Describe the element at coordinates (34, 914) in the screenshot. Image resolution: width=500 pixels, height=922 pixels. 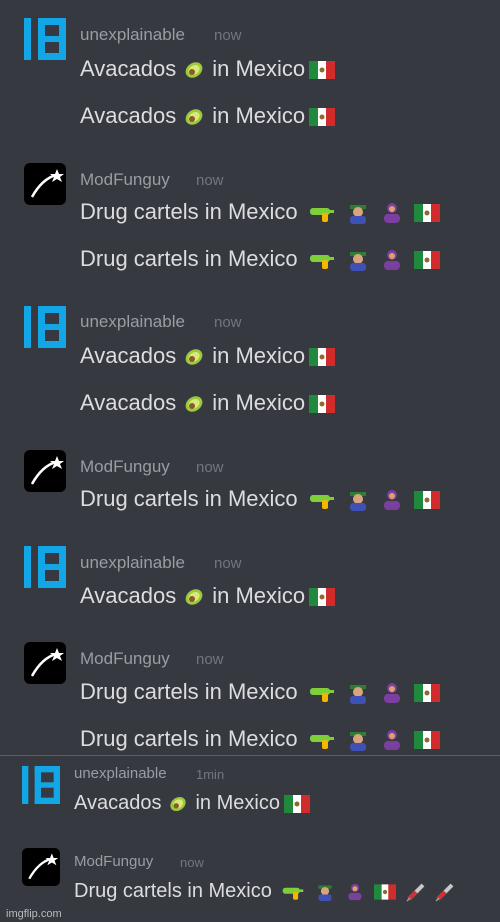
I see `imgflip-watermark: imgflip.com` at that location.